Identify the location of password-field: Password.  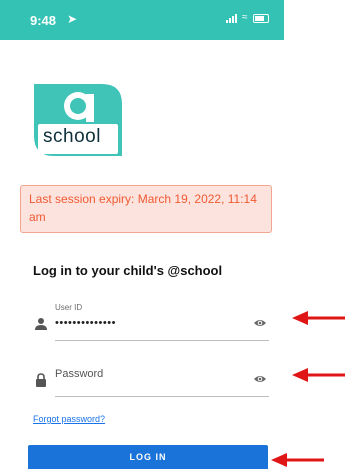
(151, 378).